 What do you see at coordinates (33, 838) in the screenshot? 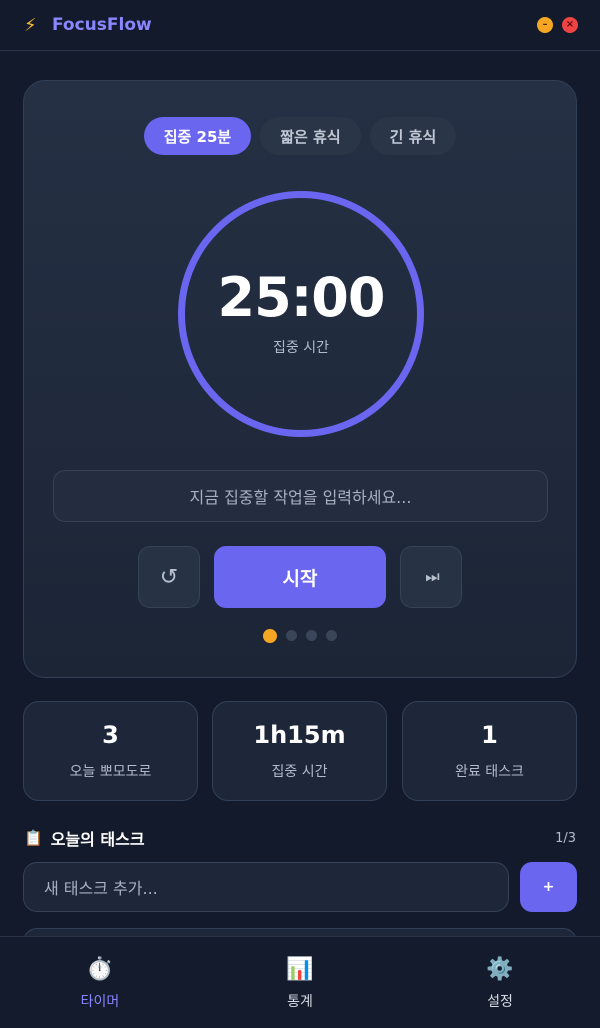
I see `clipboard-icon: 📋` at bounding box center [33, 838].